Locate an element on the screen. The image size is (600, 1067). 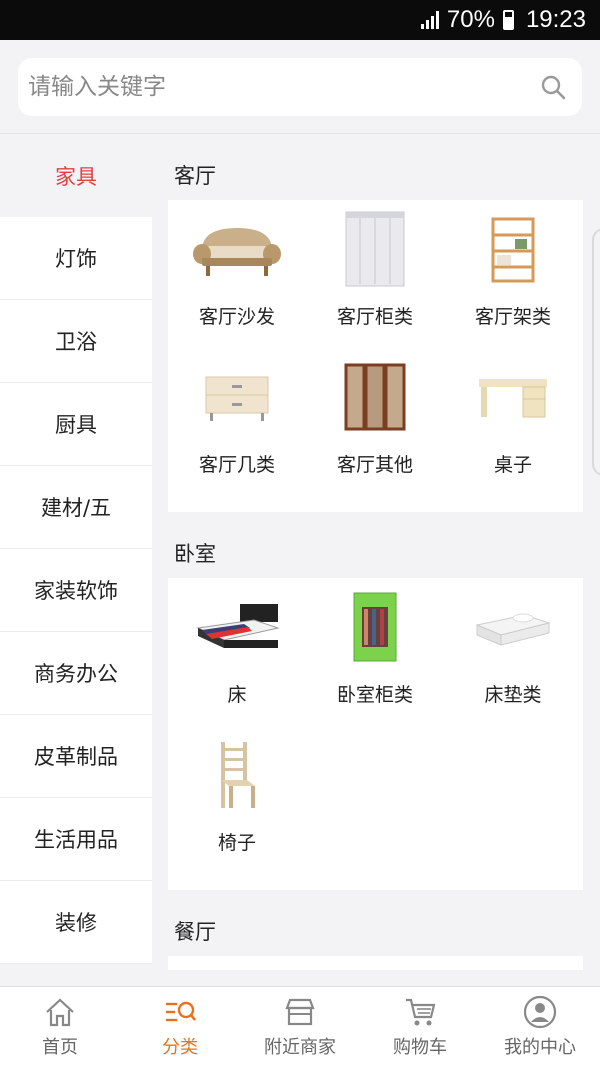
tab-home: 首页 is located at coordinates (60, 1027).